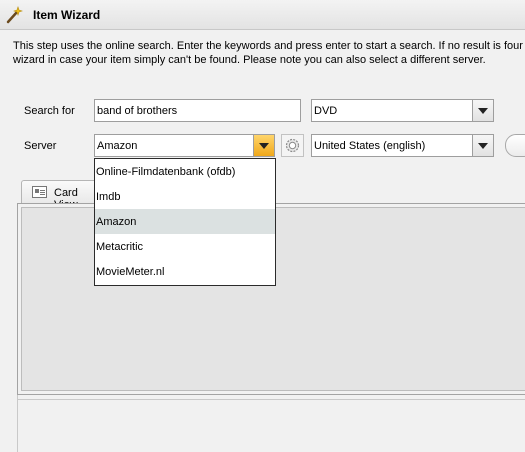 This screenshot has width=525, height=452. What do you see at coordinates (14, 15) in the screenshot?
I see `wizard-wand-icon` at bounding box center [14, 15].